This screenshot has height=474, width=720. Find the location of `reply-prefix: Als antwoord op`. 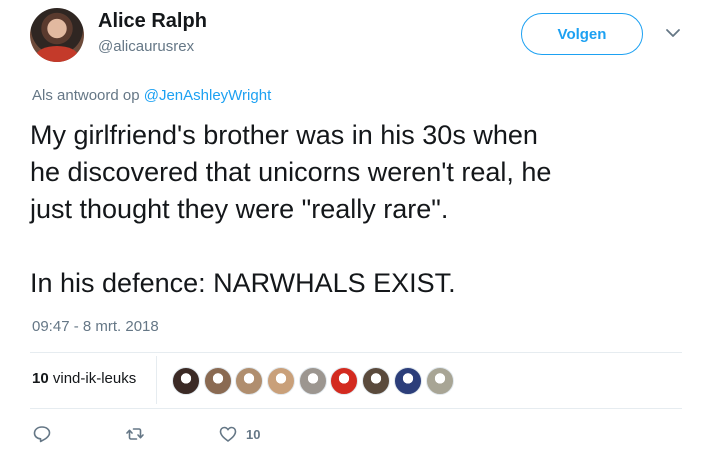

reply-prefix: Als antwoord op is located at coordinates (88, 95).